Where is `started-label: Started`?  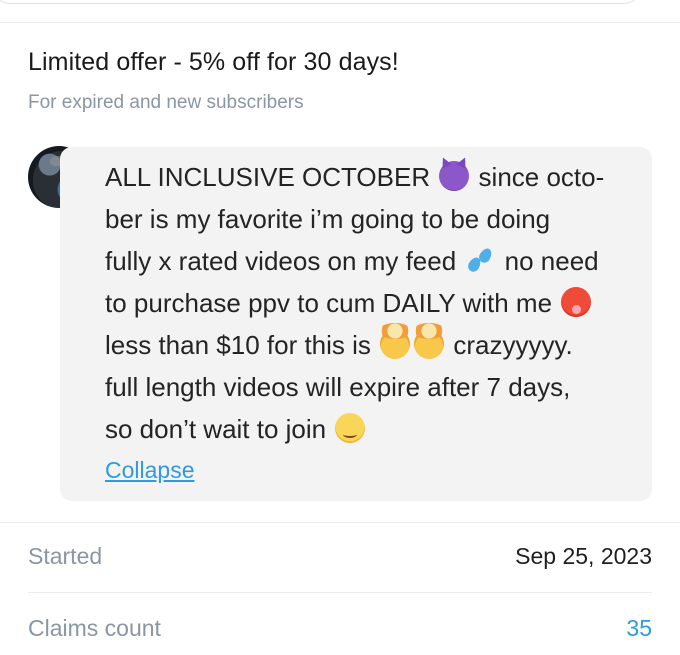 started-label: Started is located at coordinates (65, 556).